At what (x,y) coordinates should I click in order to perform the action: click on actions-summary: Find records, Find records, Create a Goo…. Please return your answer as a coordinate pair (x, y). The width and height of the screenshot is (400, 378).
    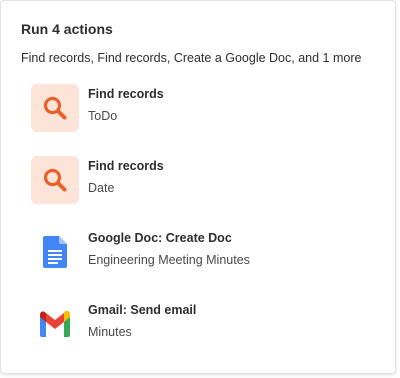
    Looking at the image, I should click on (191, 58).